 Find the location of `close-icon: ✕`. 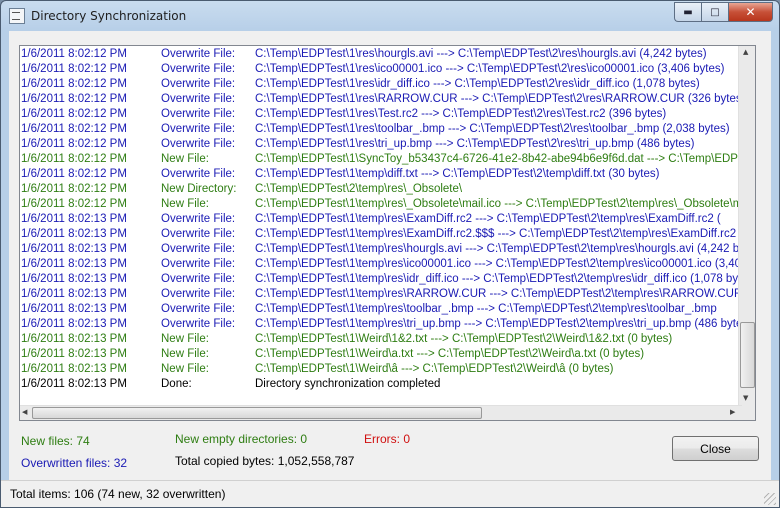

close-icon: ✕ is located at coordinates (750, 12).